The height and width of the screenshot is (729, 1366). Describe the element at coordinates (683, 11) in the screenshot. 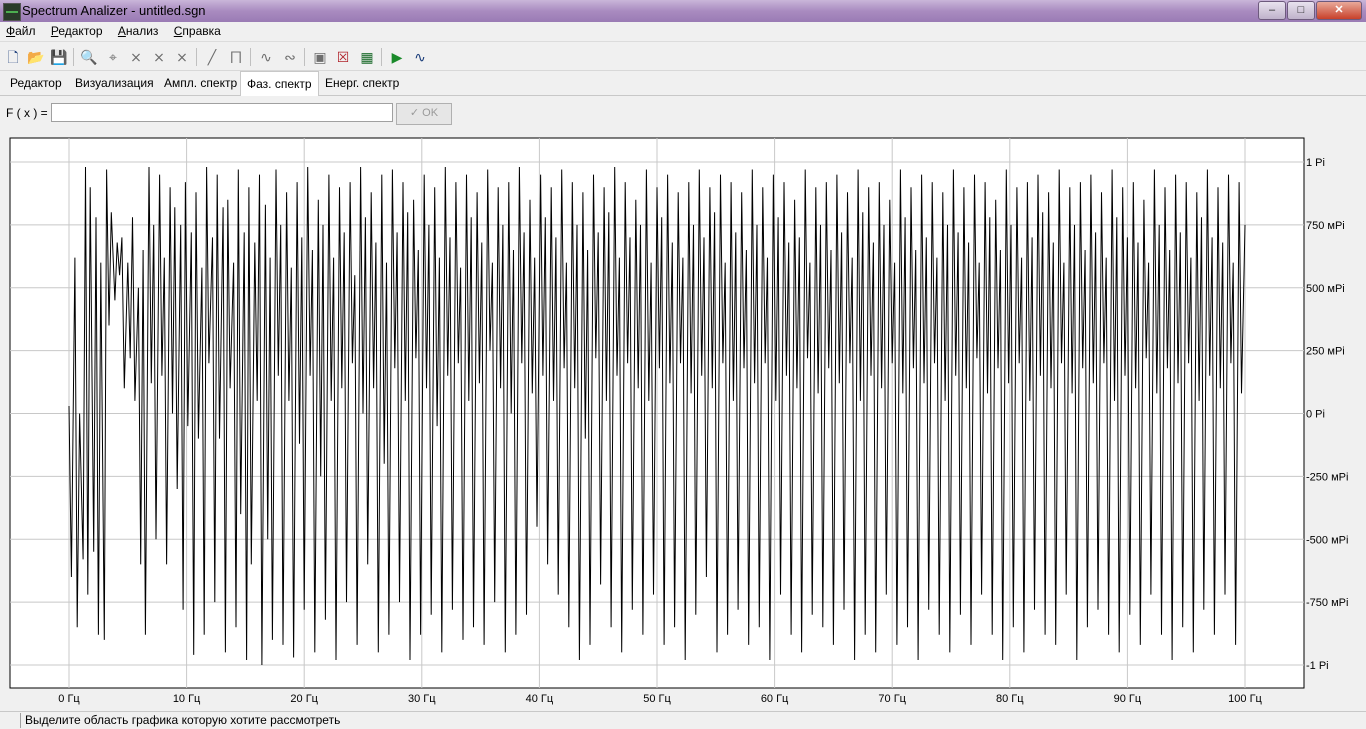

I see `title-bar: Spectrum Analizer - untitled.sgn – □ ✕` at that location.